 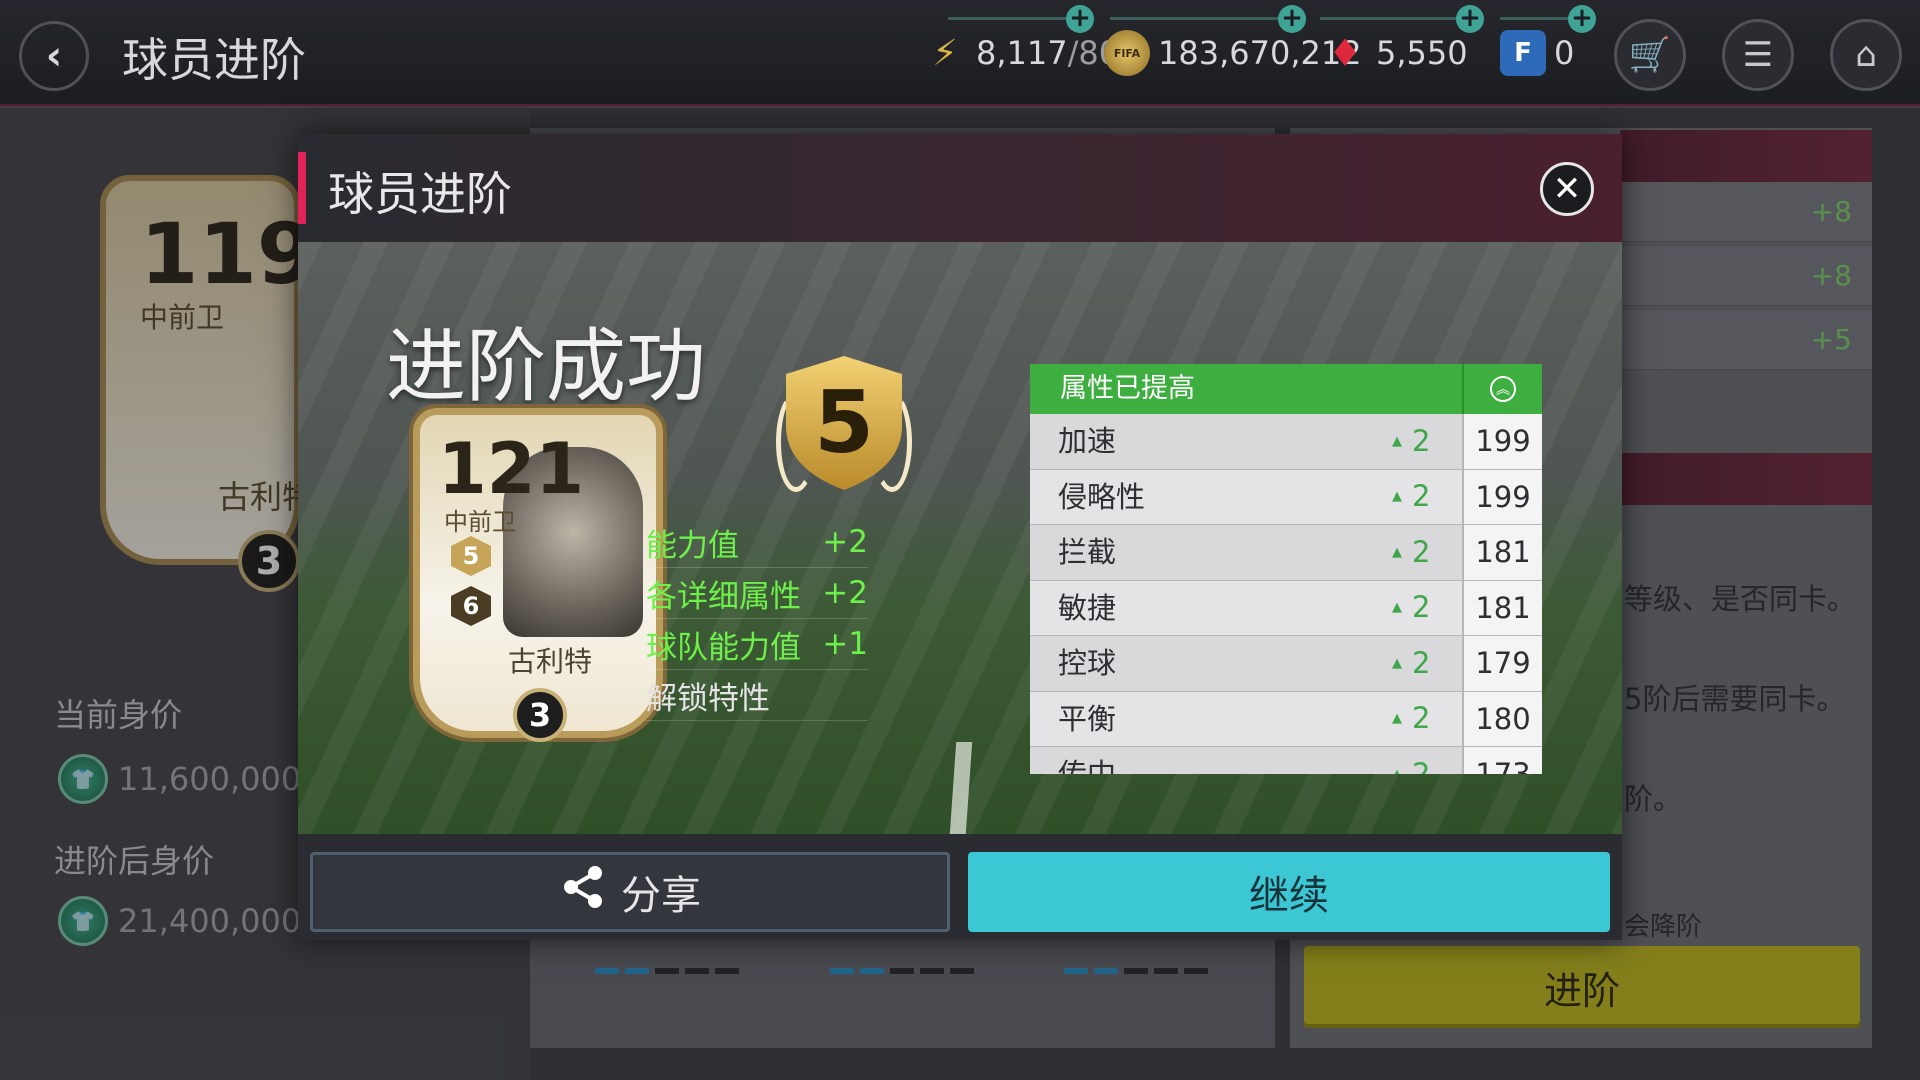 What do you see at coordinates (1127, 53) in the screenshot?
I see `coin-icon: FIFA` at bounding box center [1127, 53].